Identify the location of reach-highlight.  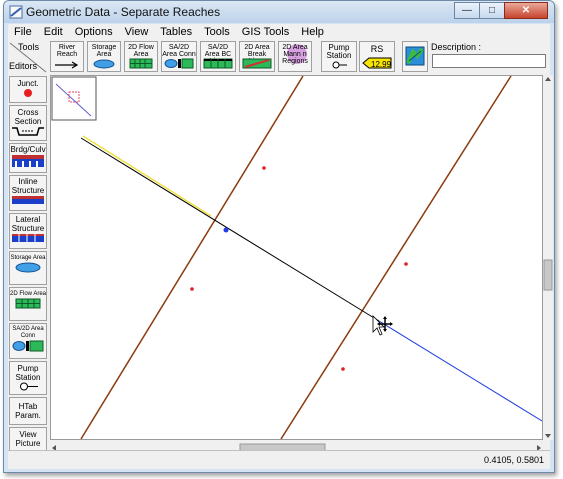
(147, 176).